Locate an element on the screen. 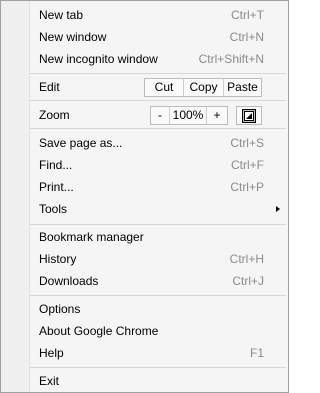 Image resolution: width=320 pixels, height=393 pixels. menu-item-shortcut: Ctrl+P is located at coordinates (247, 187).